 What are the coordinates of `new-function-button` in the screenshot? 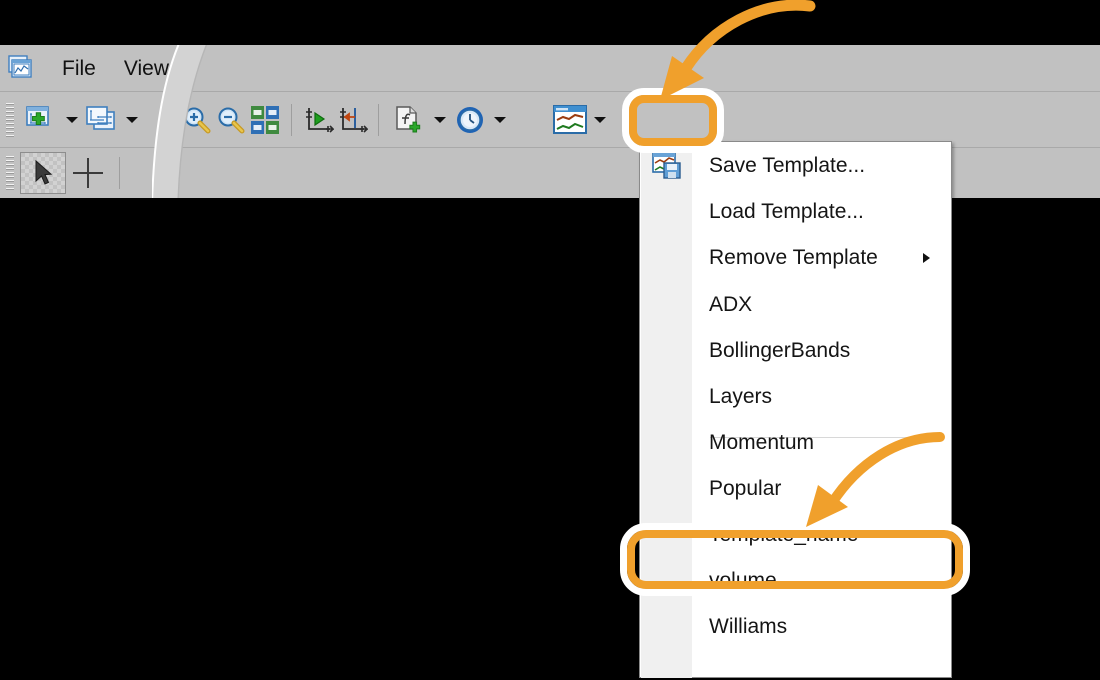 It's located at (410, 120).